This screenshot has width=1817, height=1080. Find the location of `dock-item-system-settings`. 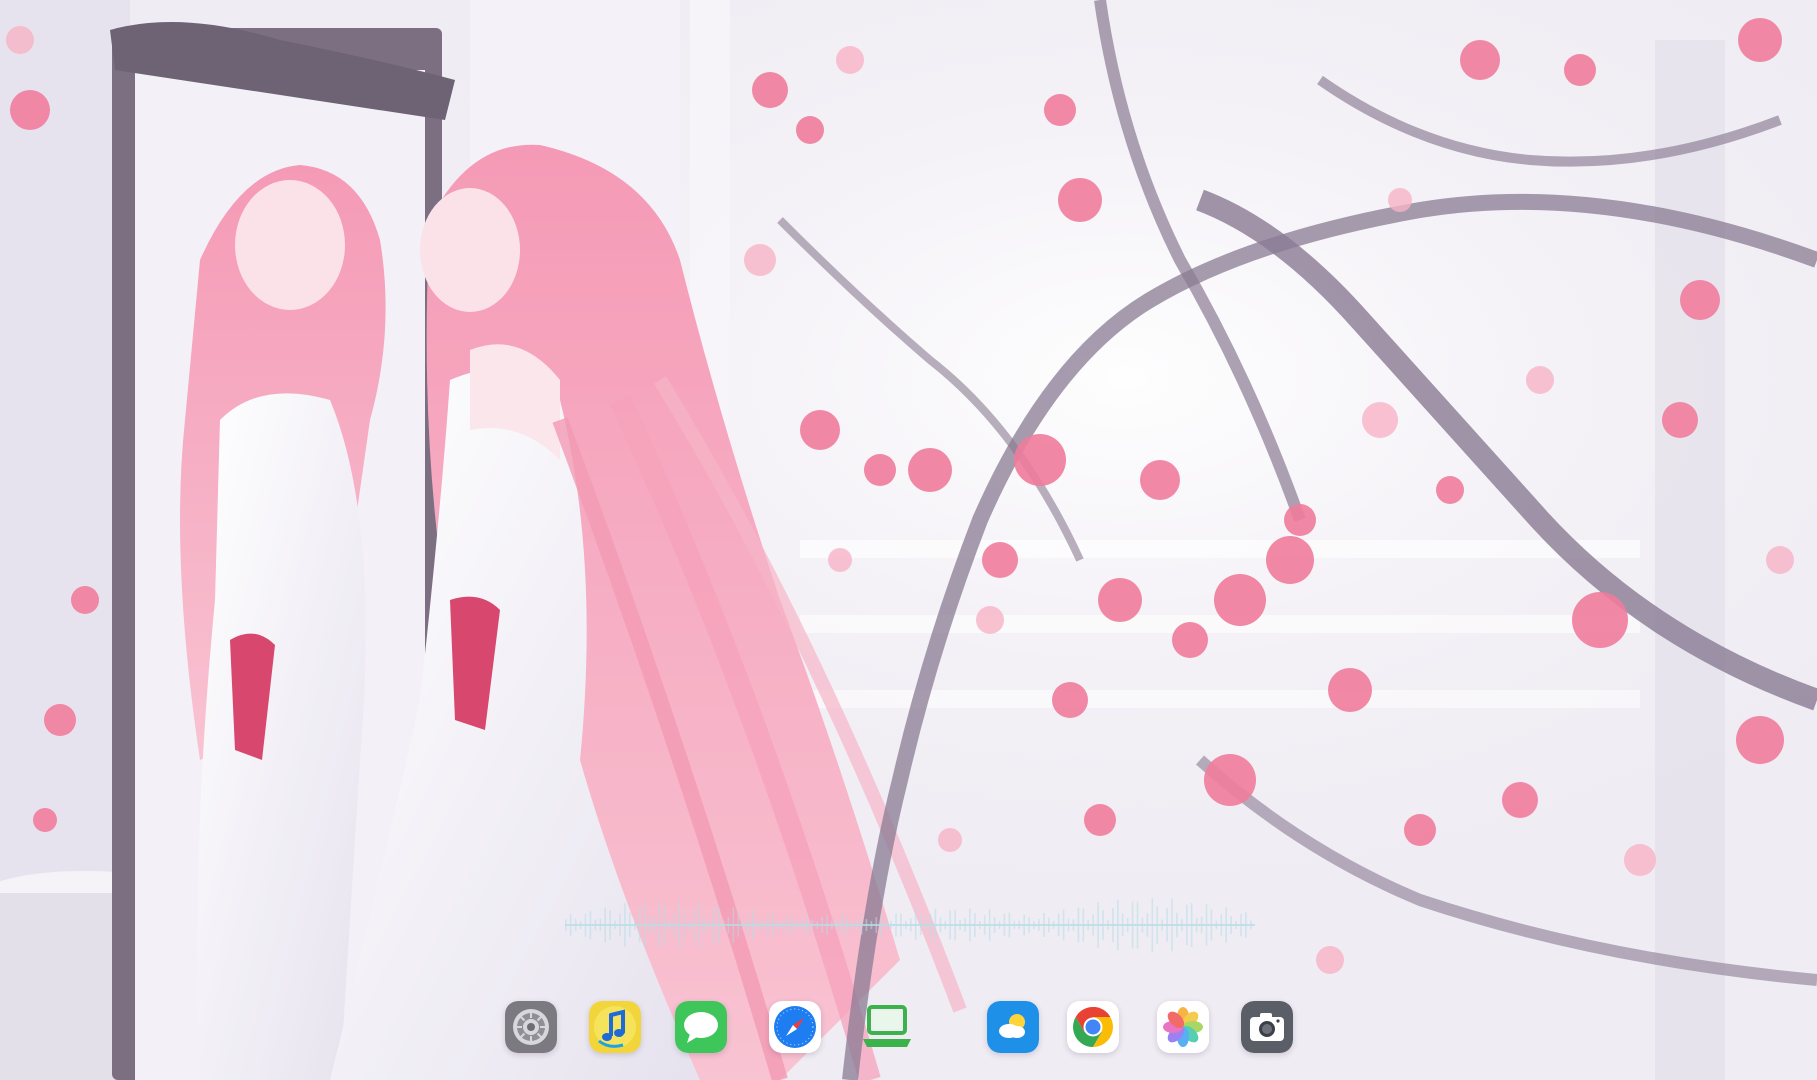

dock-item-system-settings is located at coordinates (531, 1027).